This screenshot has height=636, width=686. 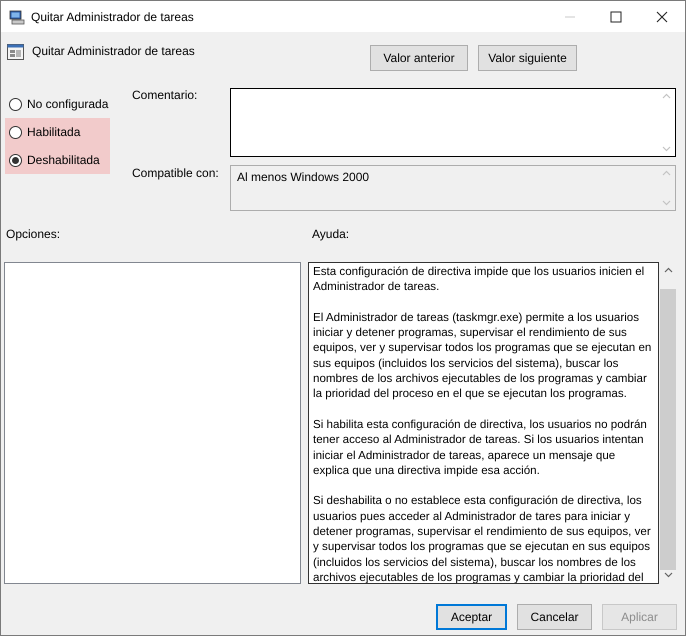 I want to click on computer-icon, so click(x=17, y=16).